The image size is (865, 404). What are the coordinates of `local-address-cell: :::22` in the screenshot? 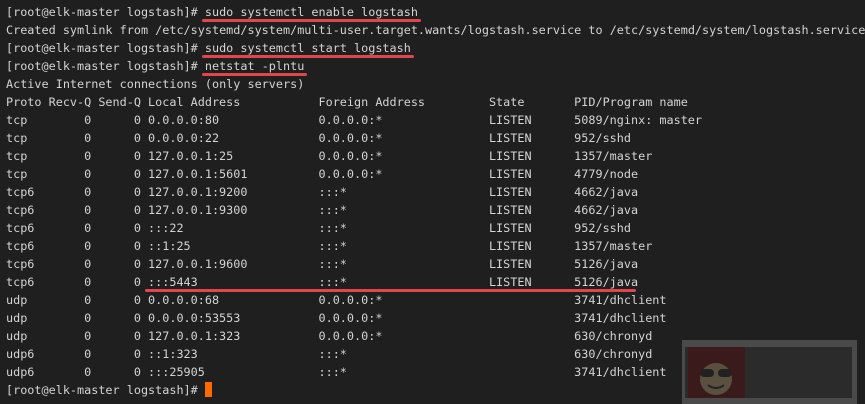 It's located at (166, 228).